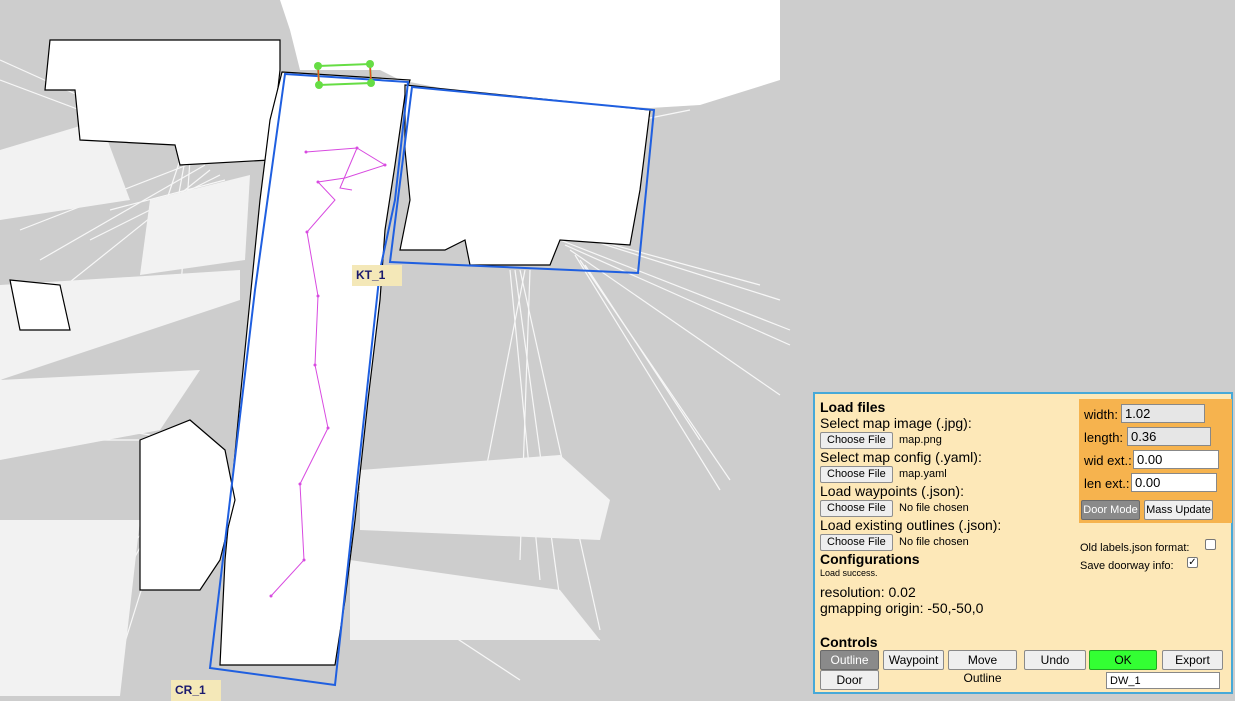  What do you see at coordinates (1174, 482) in the screenshot?
I see `len-ext-field` at bounding box center [1174, 482].